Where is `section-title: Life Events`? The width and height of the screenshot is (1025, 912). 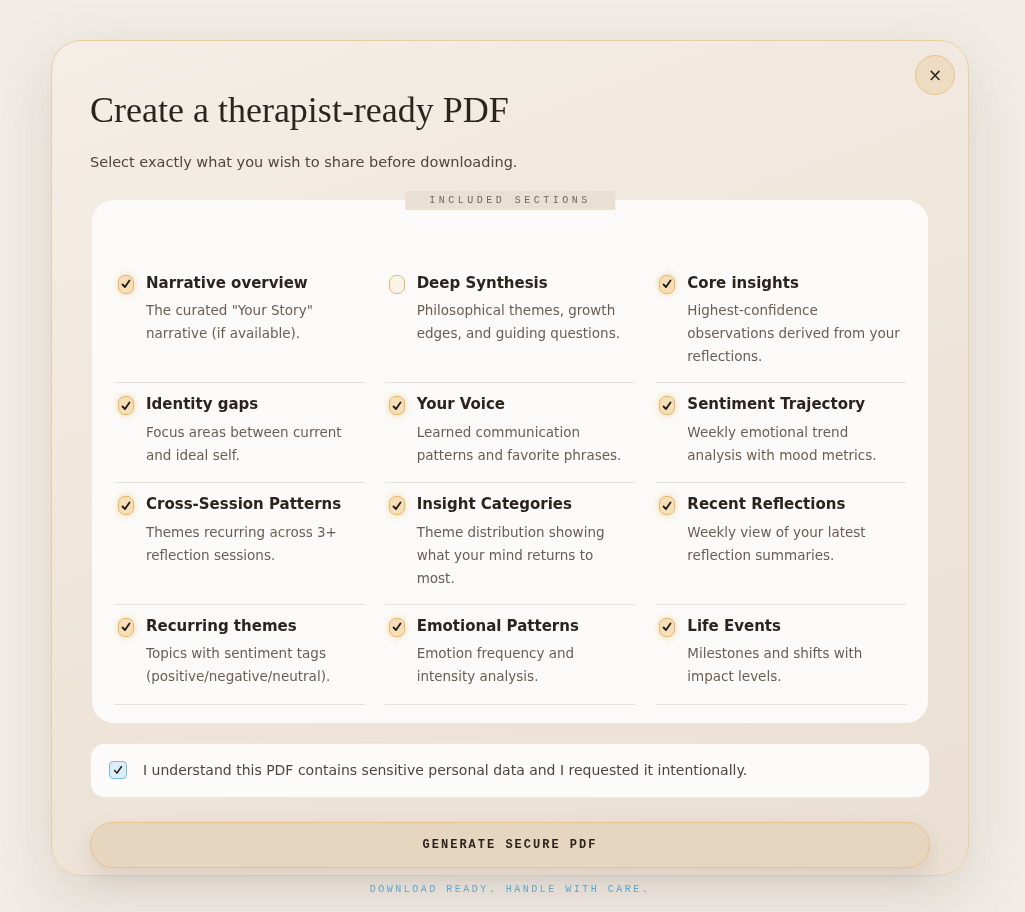
section-title: Life Events is located at coordinates (734, 626).